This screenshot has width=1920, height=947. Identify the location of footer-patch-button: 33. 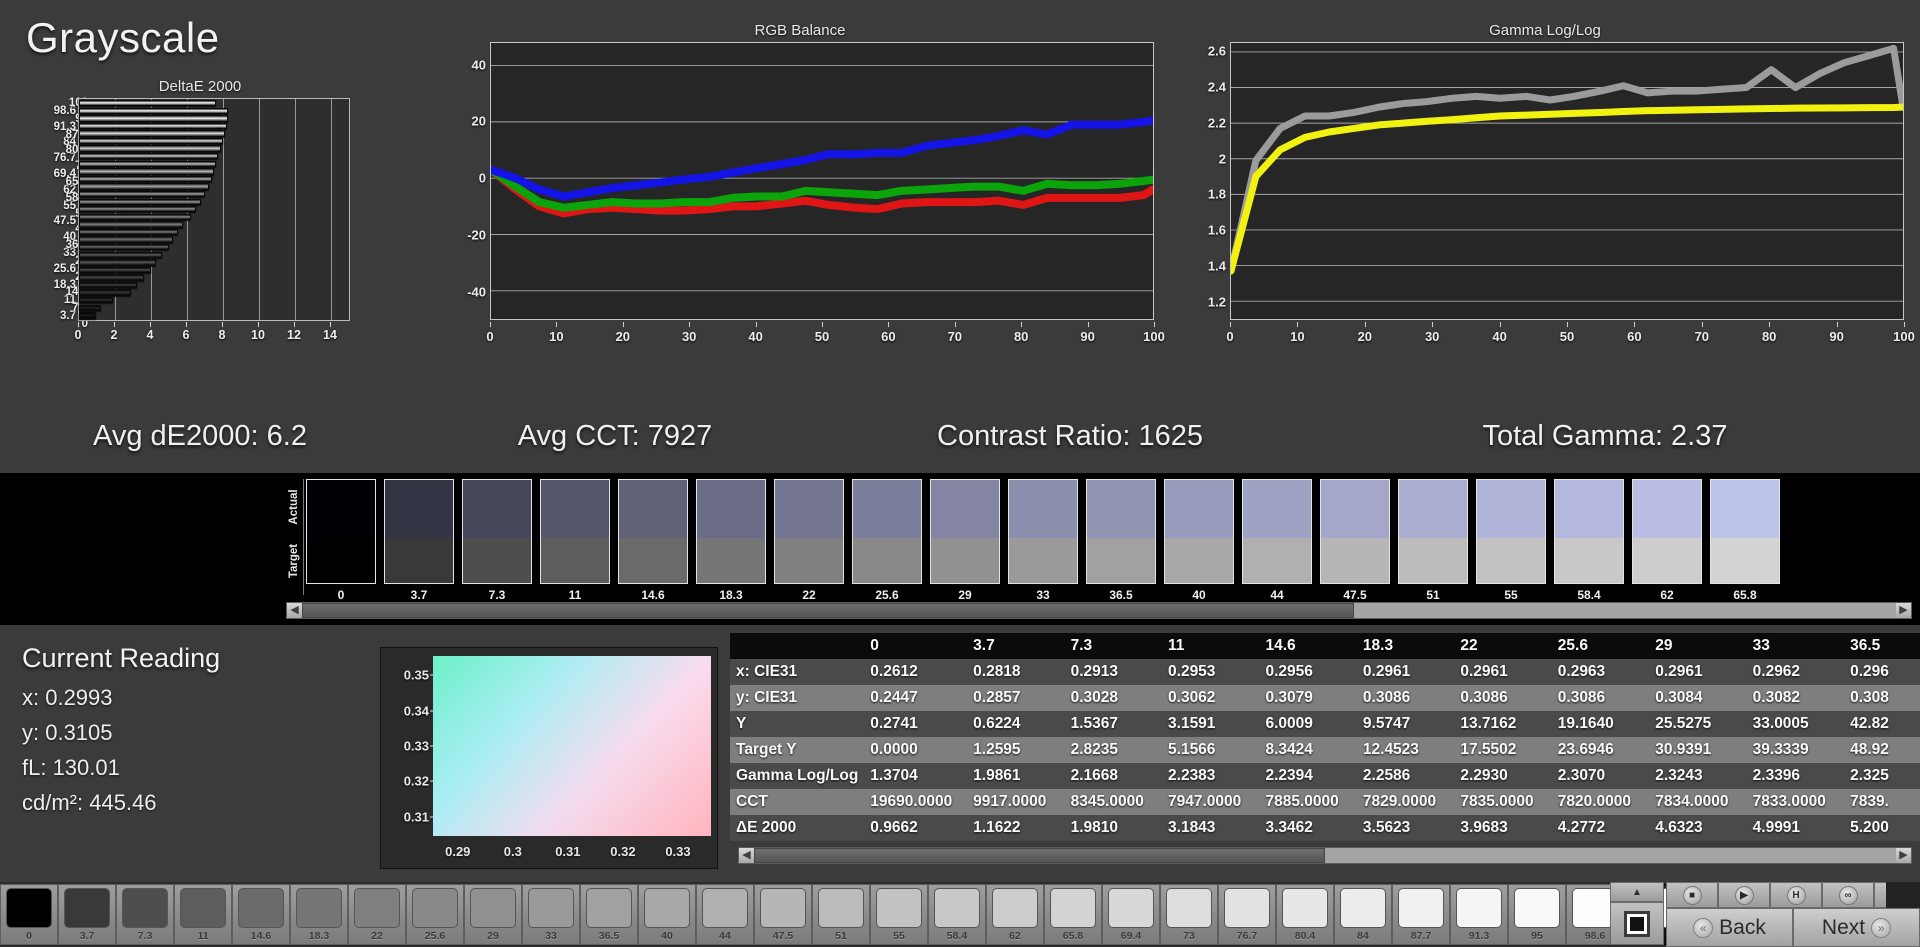
(551, 914).